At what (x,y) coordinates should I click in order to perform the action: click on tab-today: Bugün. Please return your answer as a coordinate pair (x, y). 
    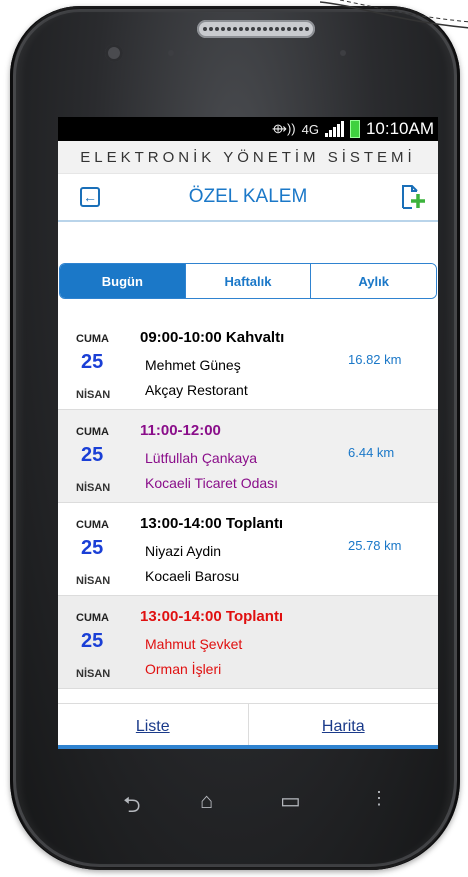
    Looking at the image, I should click on (122, 281).